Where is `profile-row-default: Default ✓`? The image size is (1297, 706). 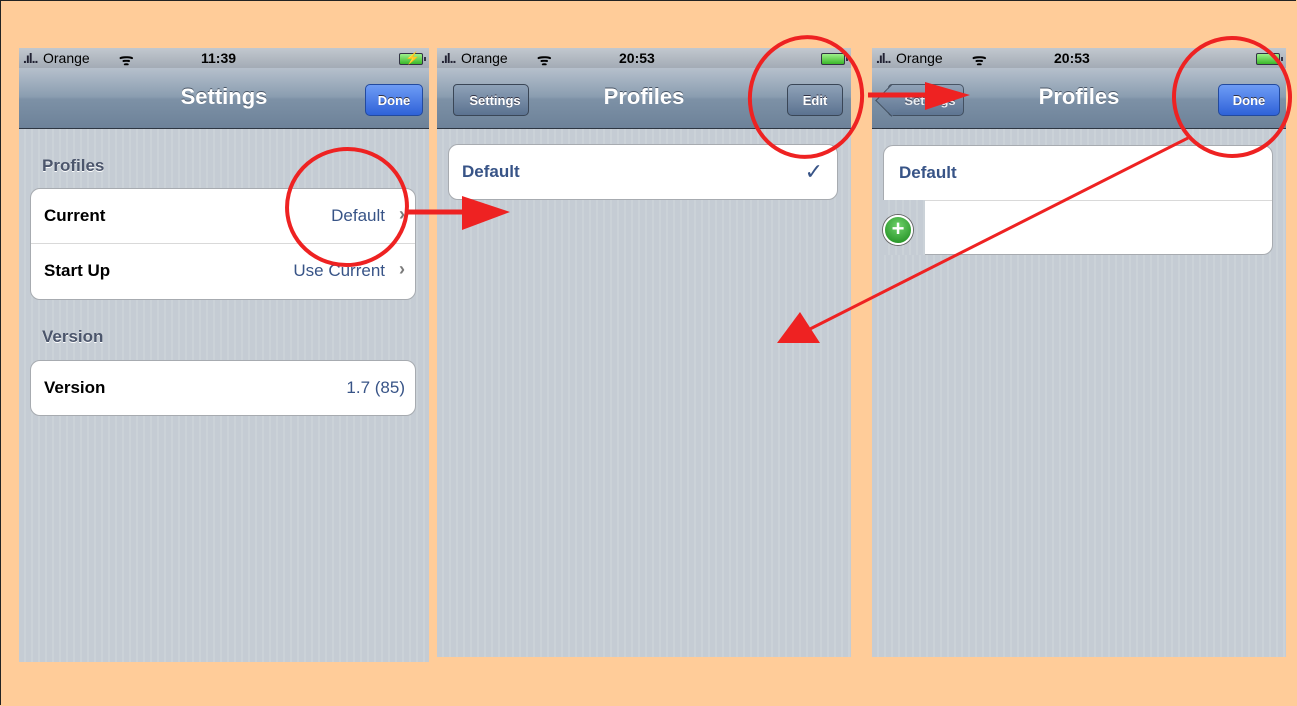
profile-row-default: Default ✓ is located at coordinates (643, 172).